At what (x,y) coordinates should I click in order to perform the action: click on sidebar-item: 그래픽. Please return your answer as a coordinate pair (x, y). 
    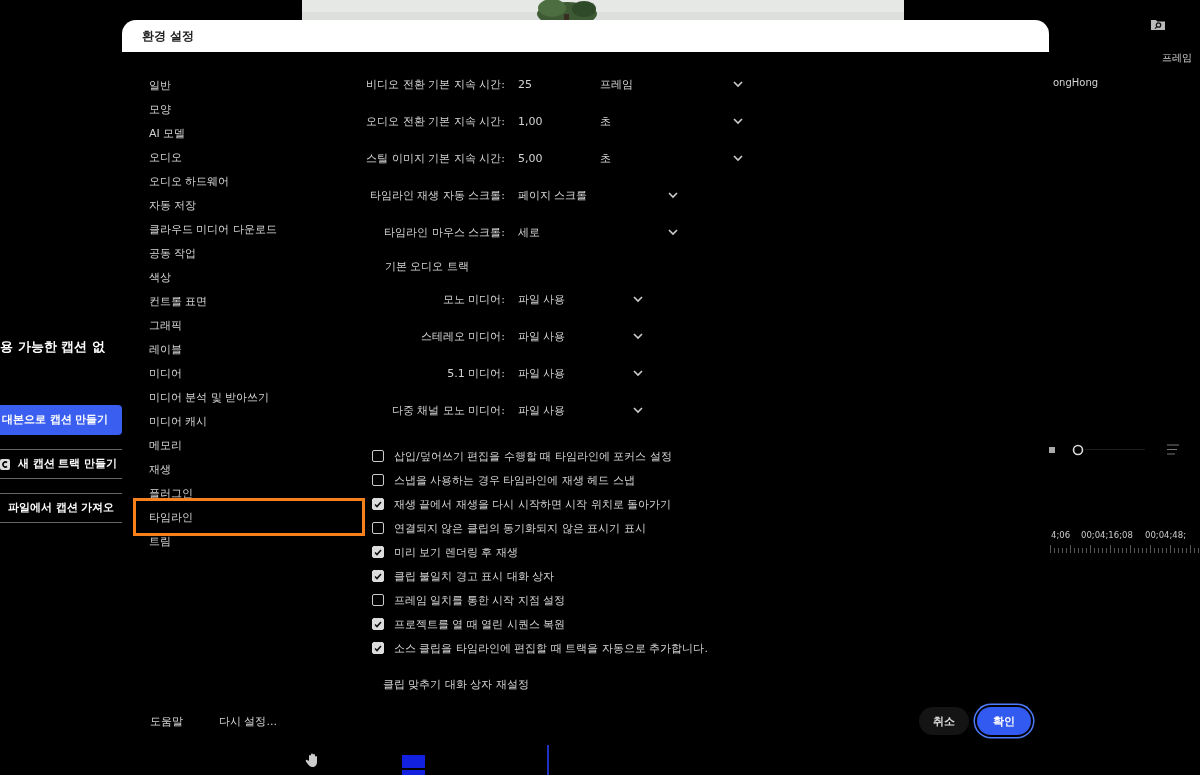
    Looking at the image, I should click on (243, 325).